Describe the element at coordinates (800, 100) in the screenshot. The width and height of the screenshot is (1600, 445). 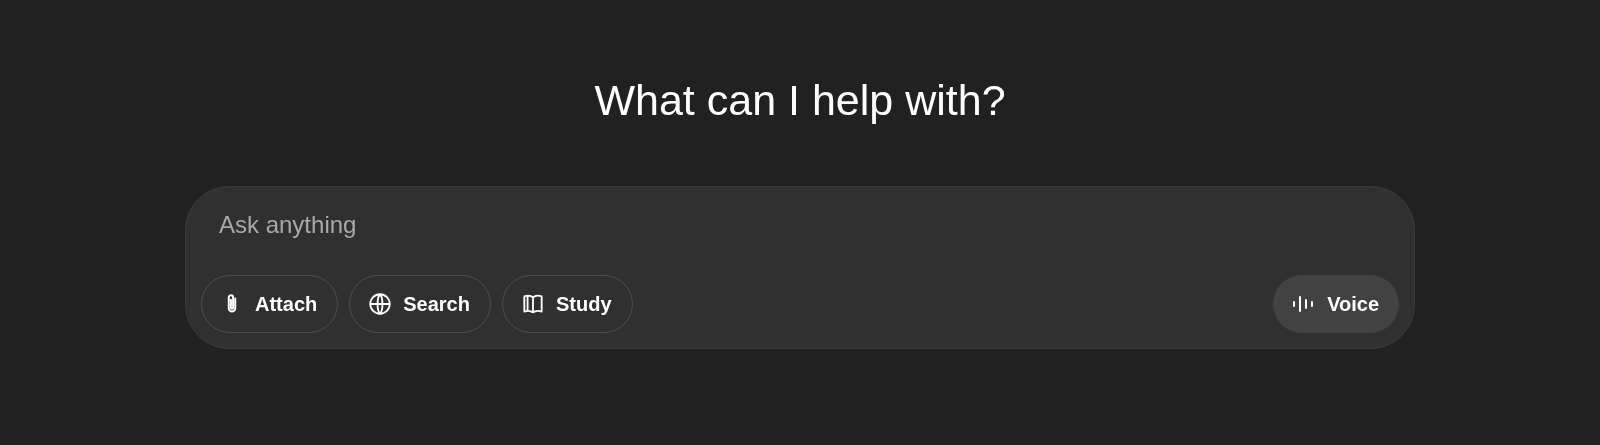
I see `page-heading: What can I help with?` at that location.